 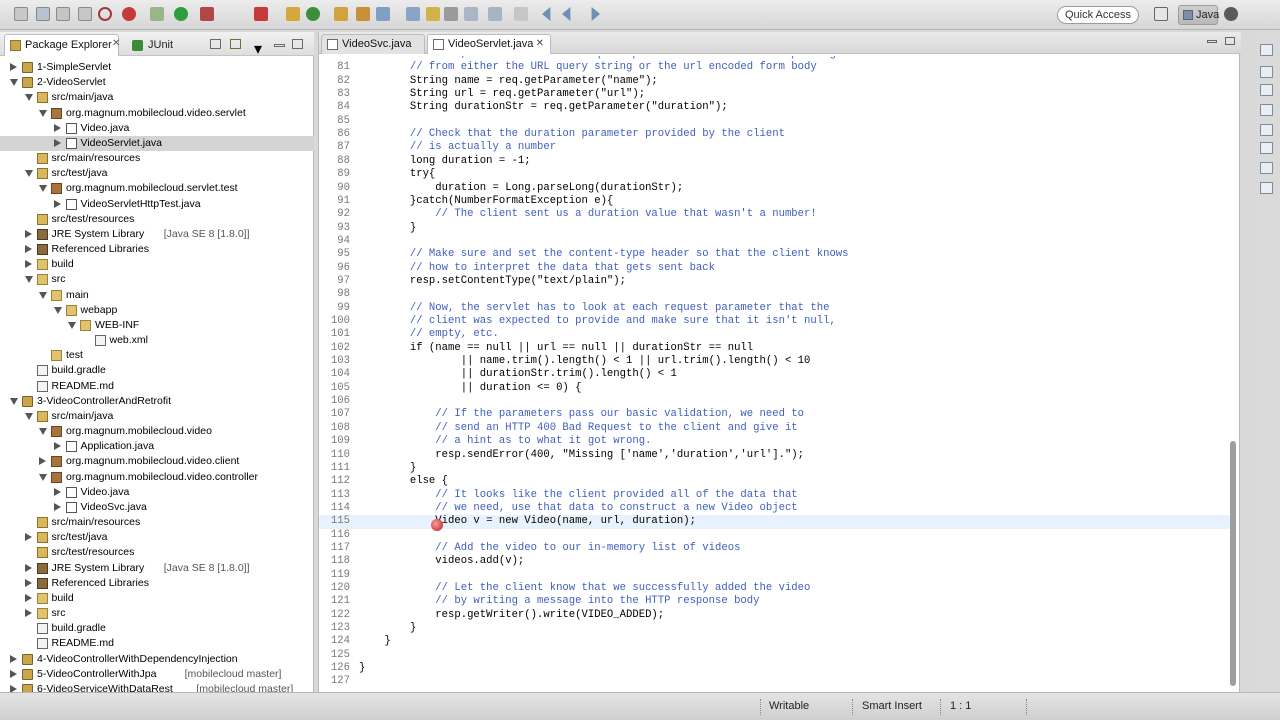 What do you see at coordinates (157, 264) in the screenshot?
I see `tree-item: build` at bounding box center [157, 264].